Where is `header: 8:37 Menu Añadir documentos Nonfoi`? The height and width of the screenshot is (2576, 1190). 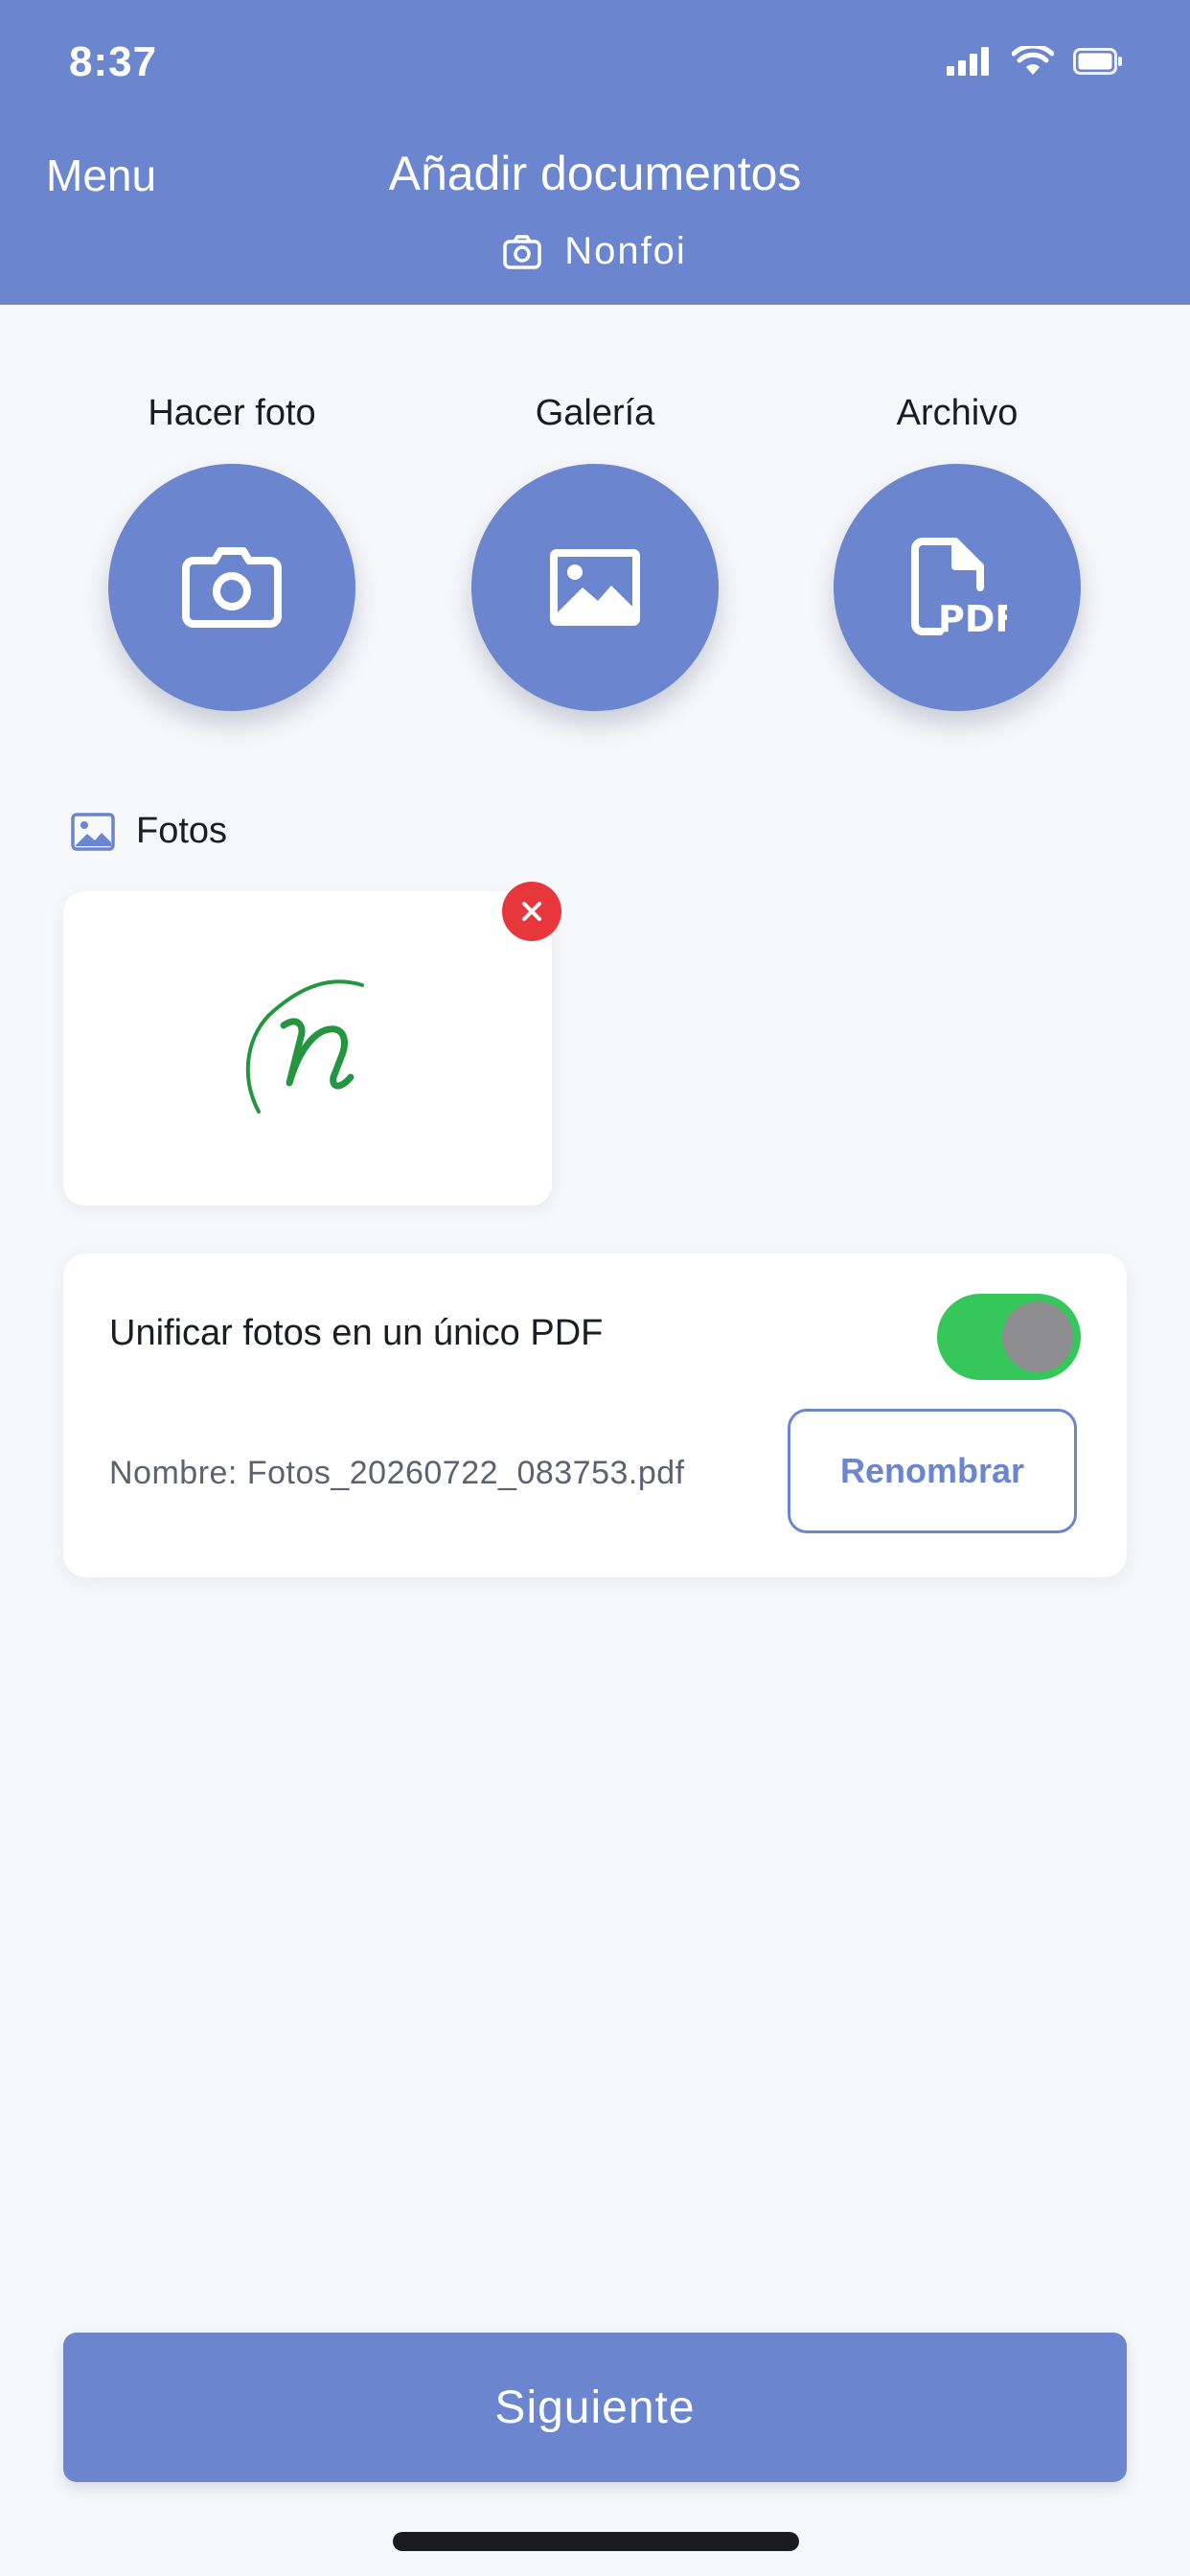
header: 8:37 Menu Añadir documentos Nonfoi is located at coordinates (595, 152).